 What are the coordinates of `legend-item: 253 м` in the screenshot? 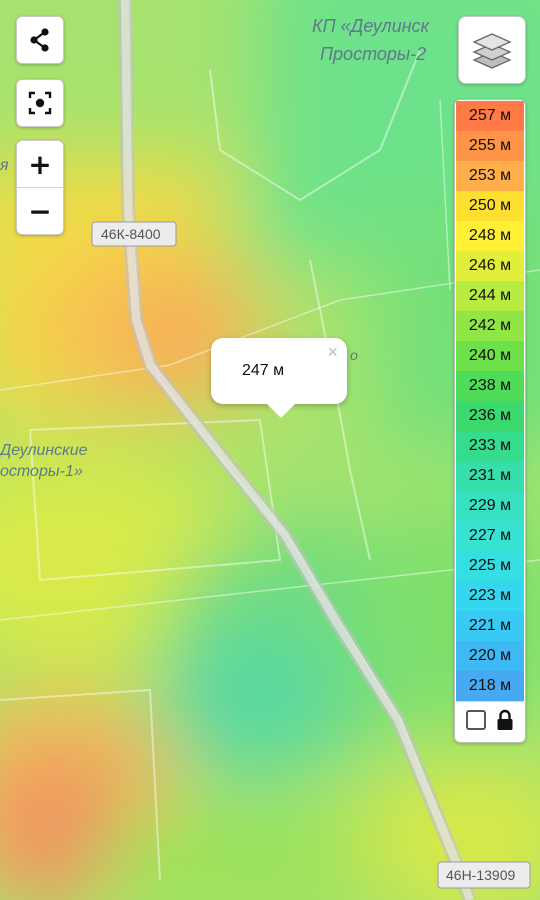 It's located at (490, 176).